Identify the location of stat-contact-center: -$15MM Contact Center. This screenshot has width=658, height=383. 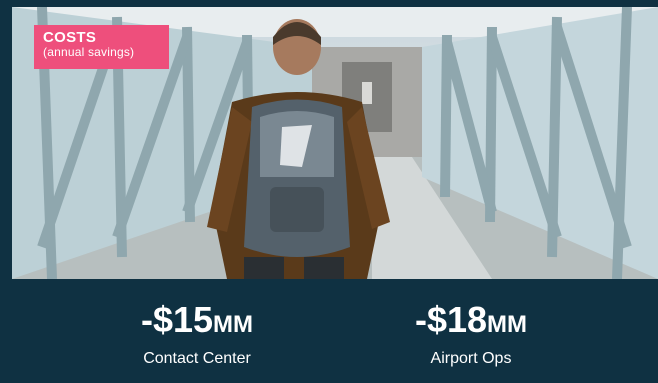
(197, 334).